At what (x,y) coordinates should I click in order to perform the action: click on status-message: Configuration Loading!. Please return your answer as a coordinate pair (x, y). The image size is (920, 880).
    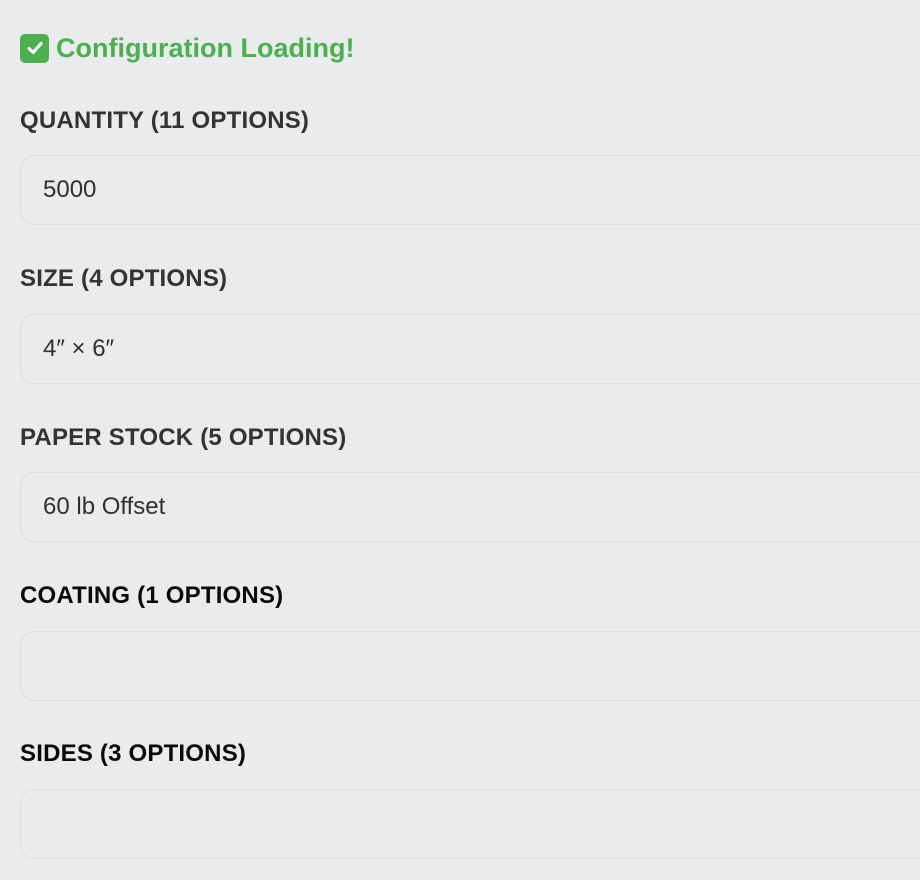
    Looking at the image, I should click on (187, 48).